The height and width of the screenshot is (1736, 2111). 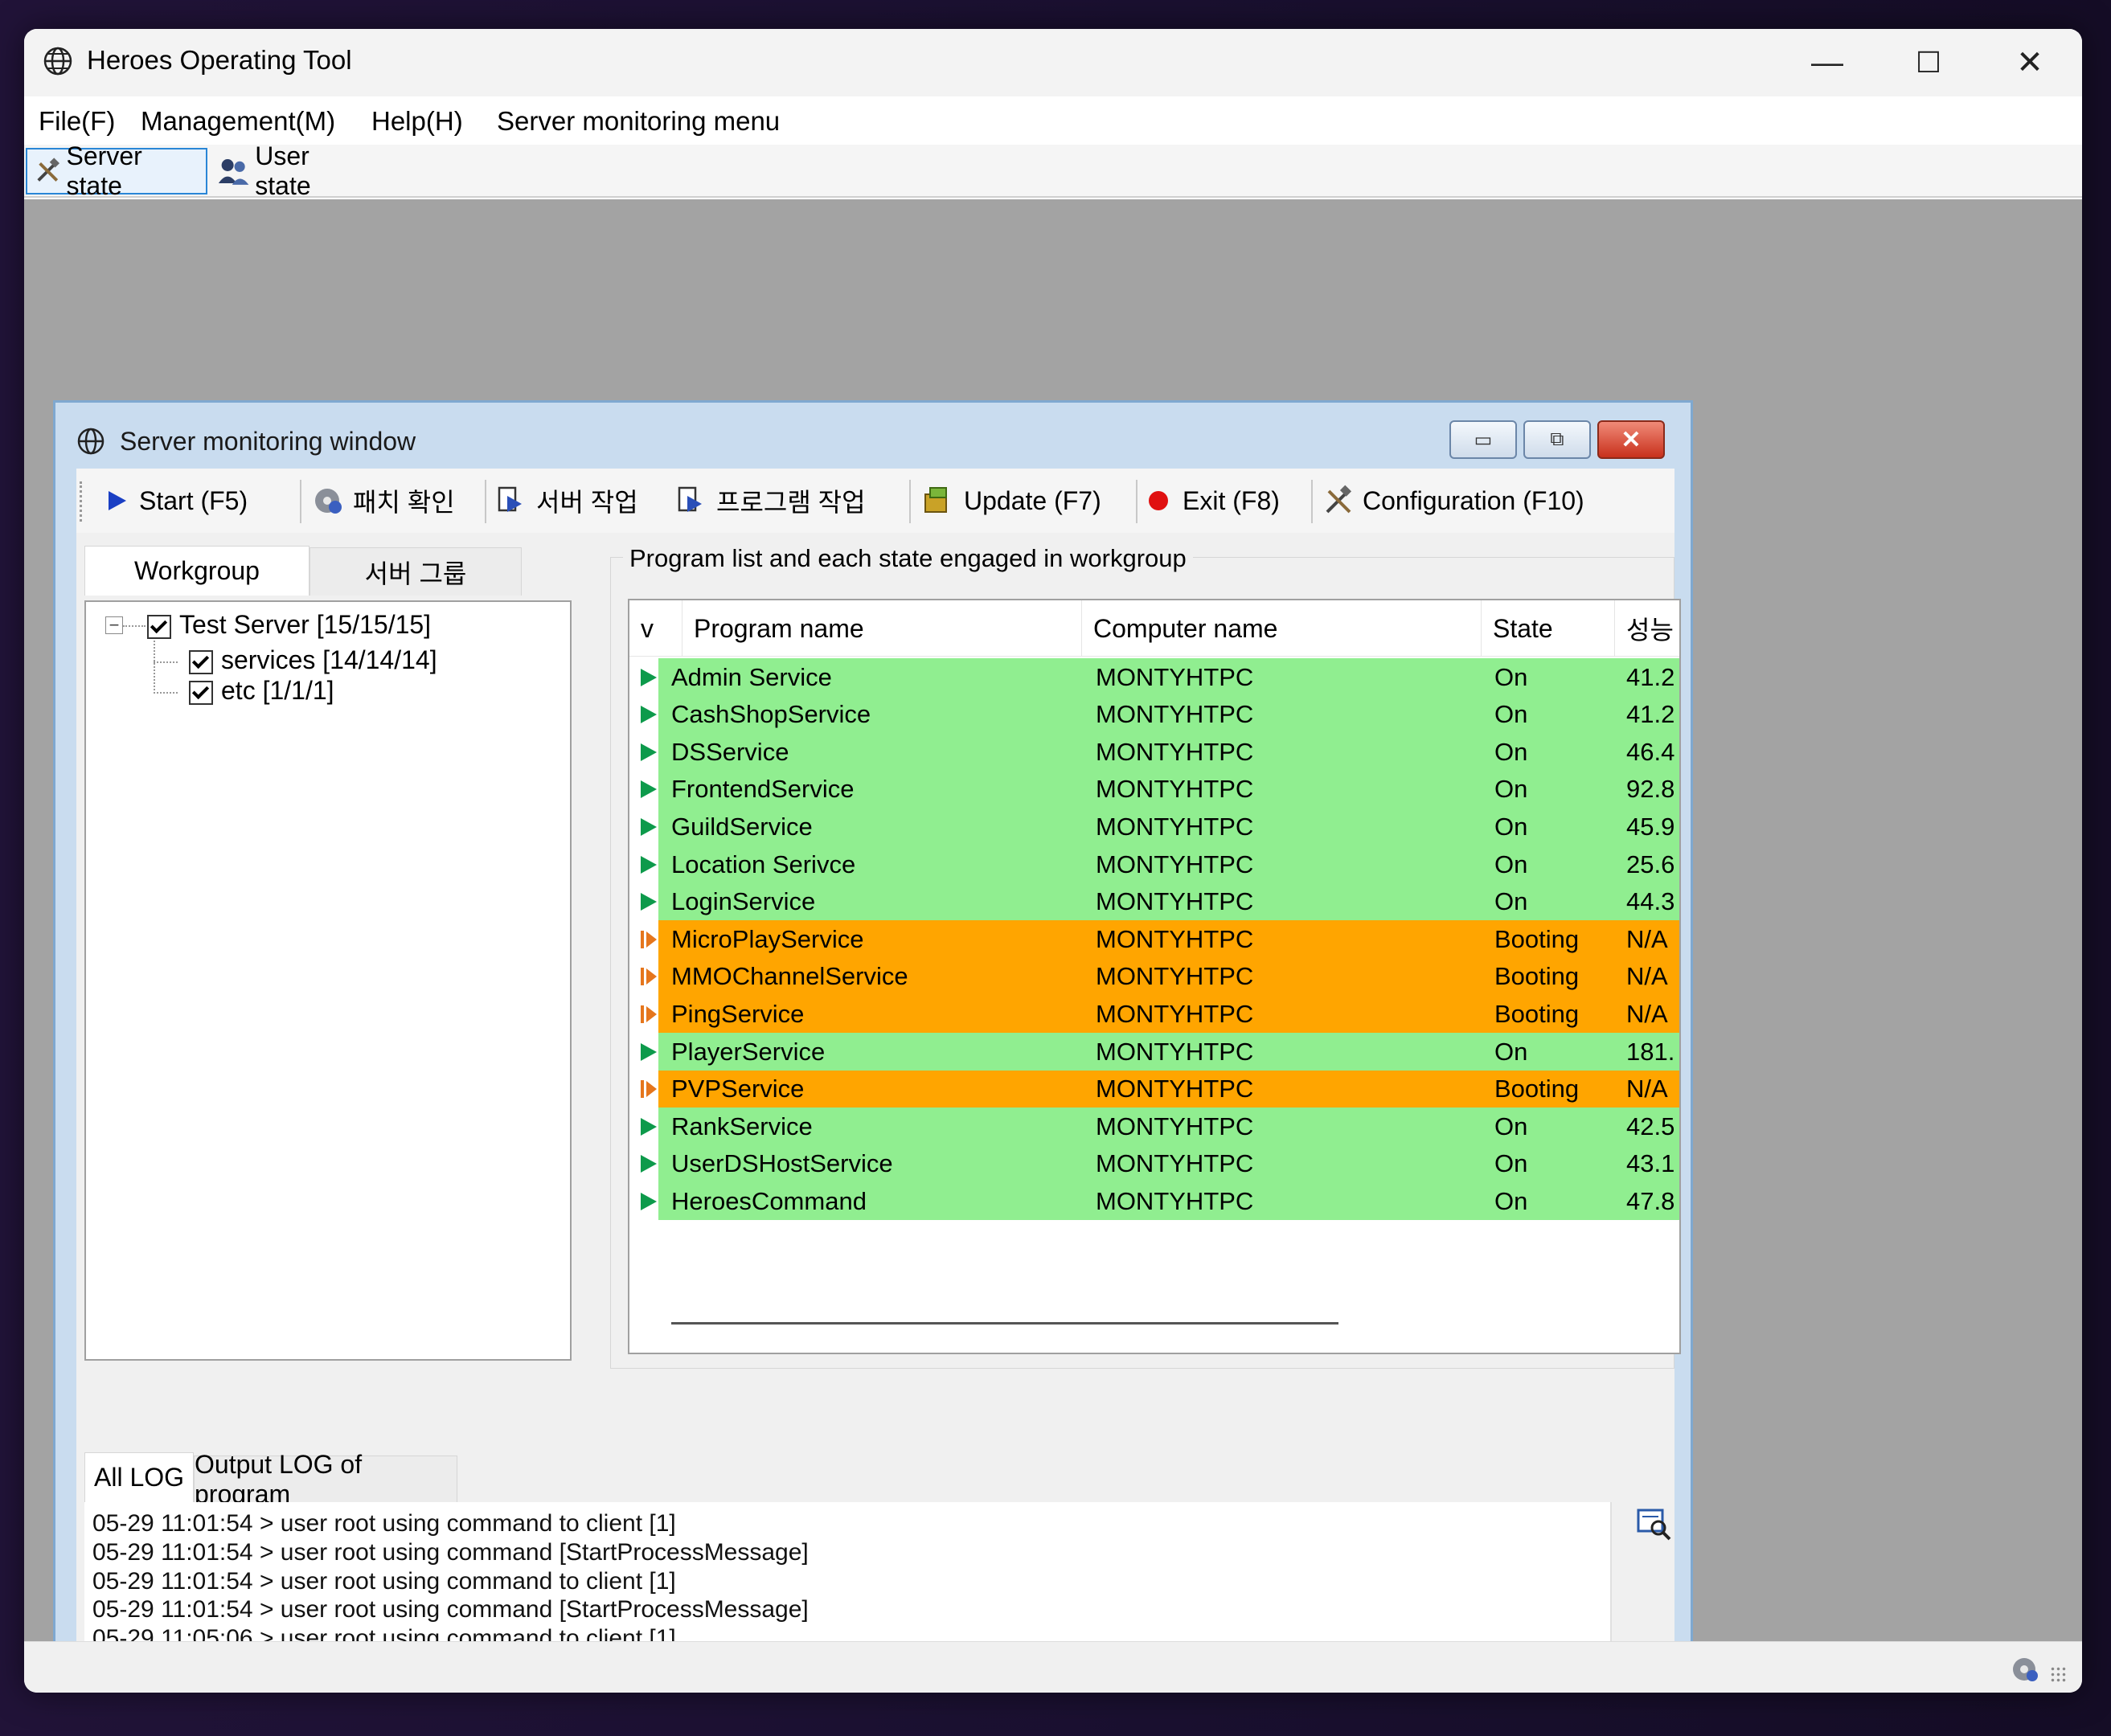 I want to click on table-row: LoginService MONTYHTPC On 44.3, so click(x=1154, y=901).